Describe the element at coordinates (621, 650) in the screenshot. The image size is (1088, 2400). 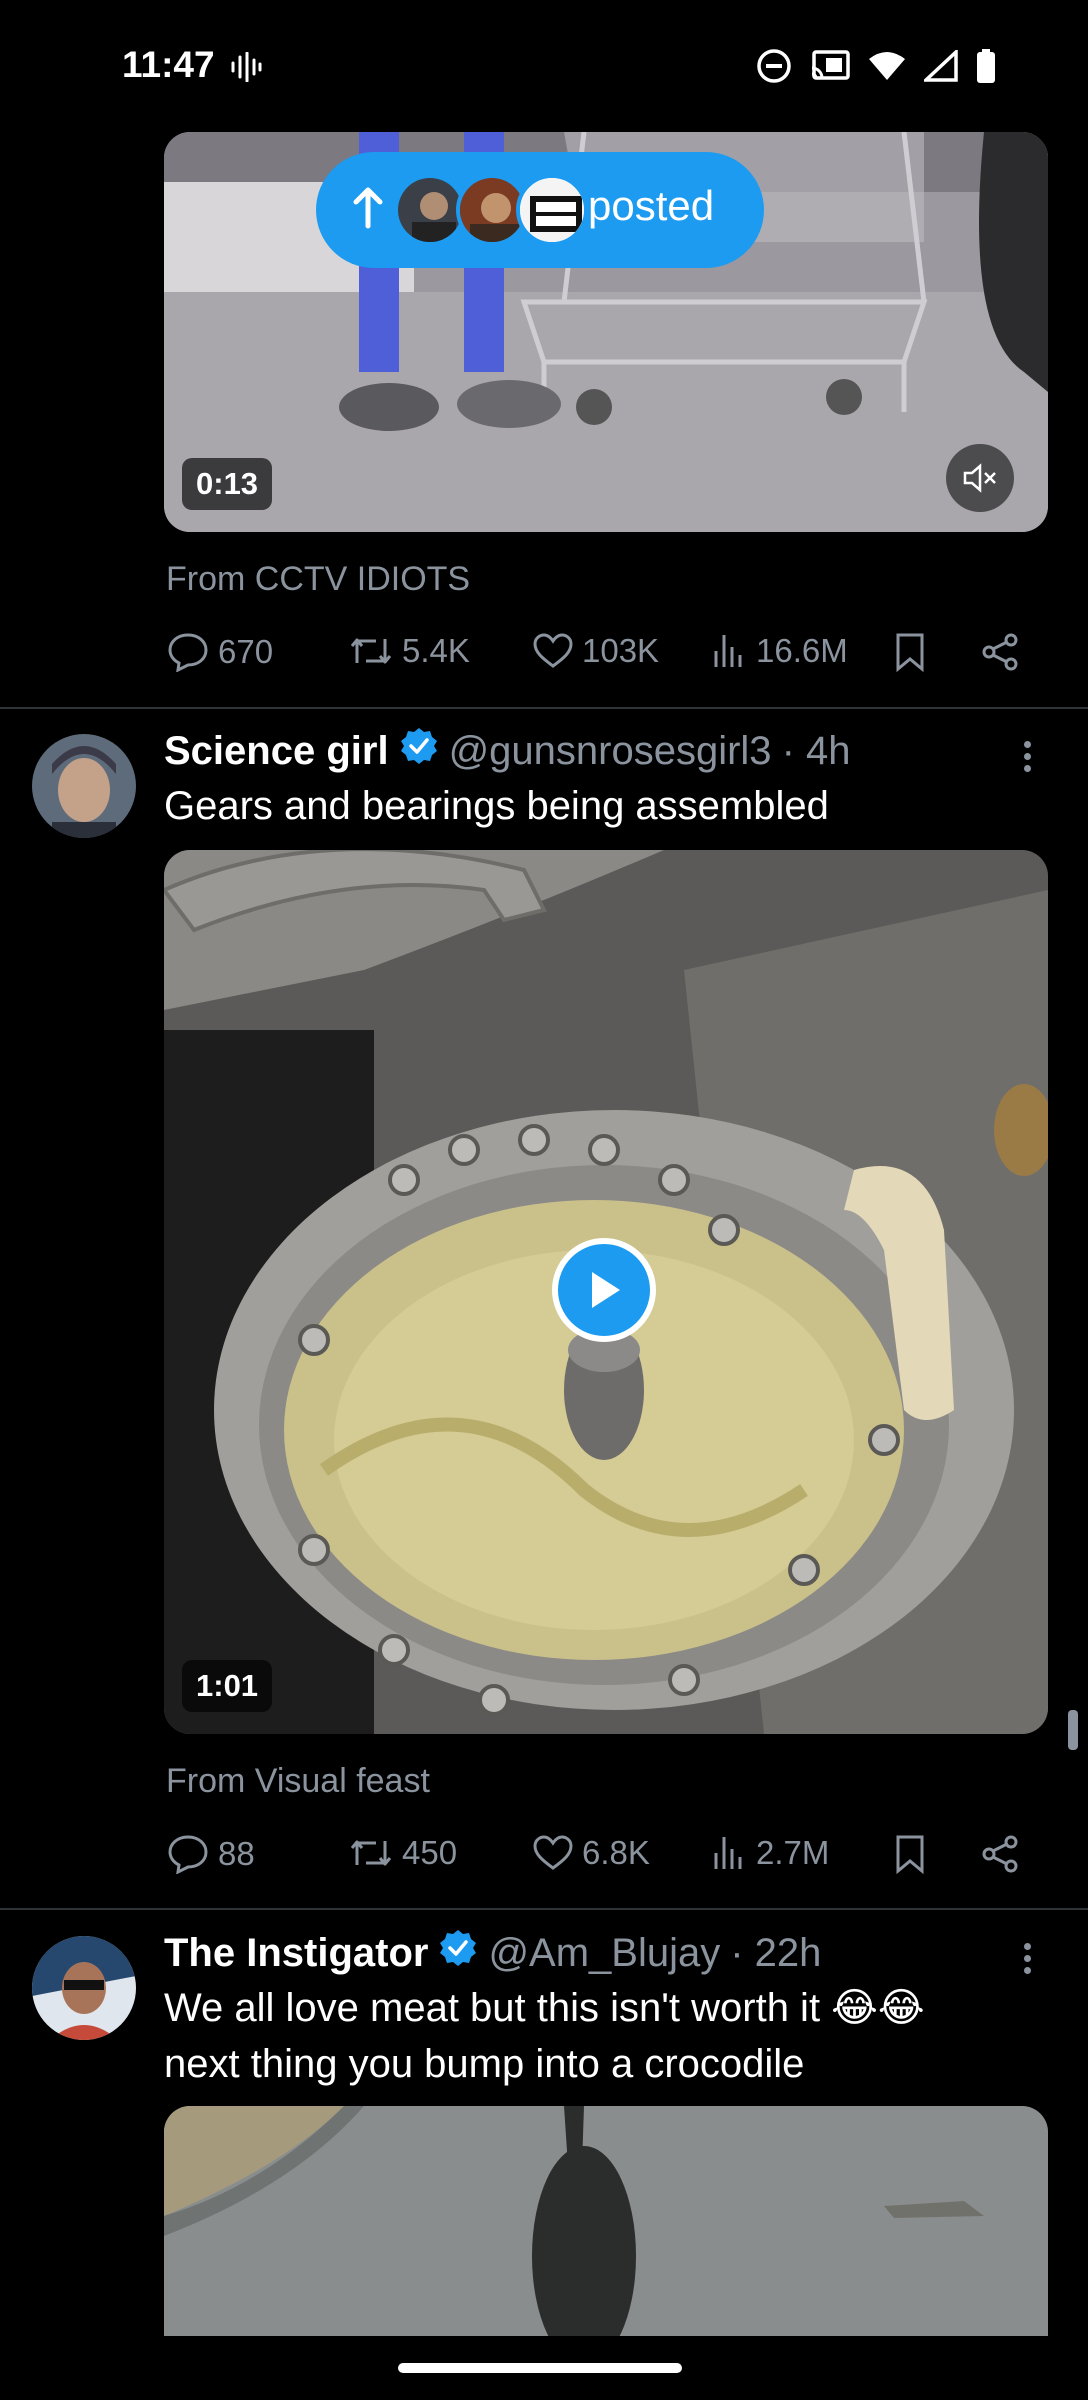
I see `like-count: 103K` at that location.